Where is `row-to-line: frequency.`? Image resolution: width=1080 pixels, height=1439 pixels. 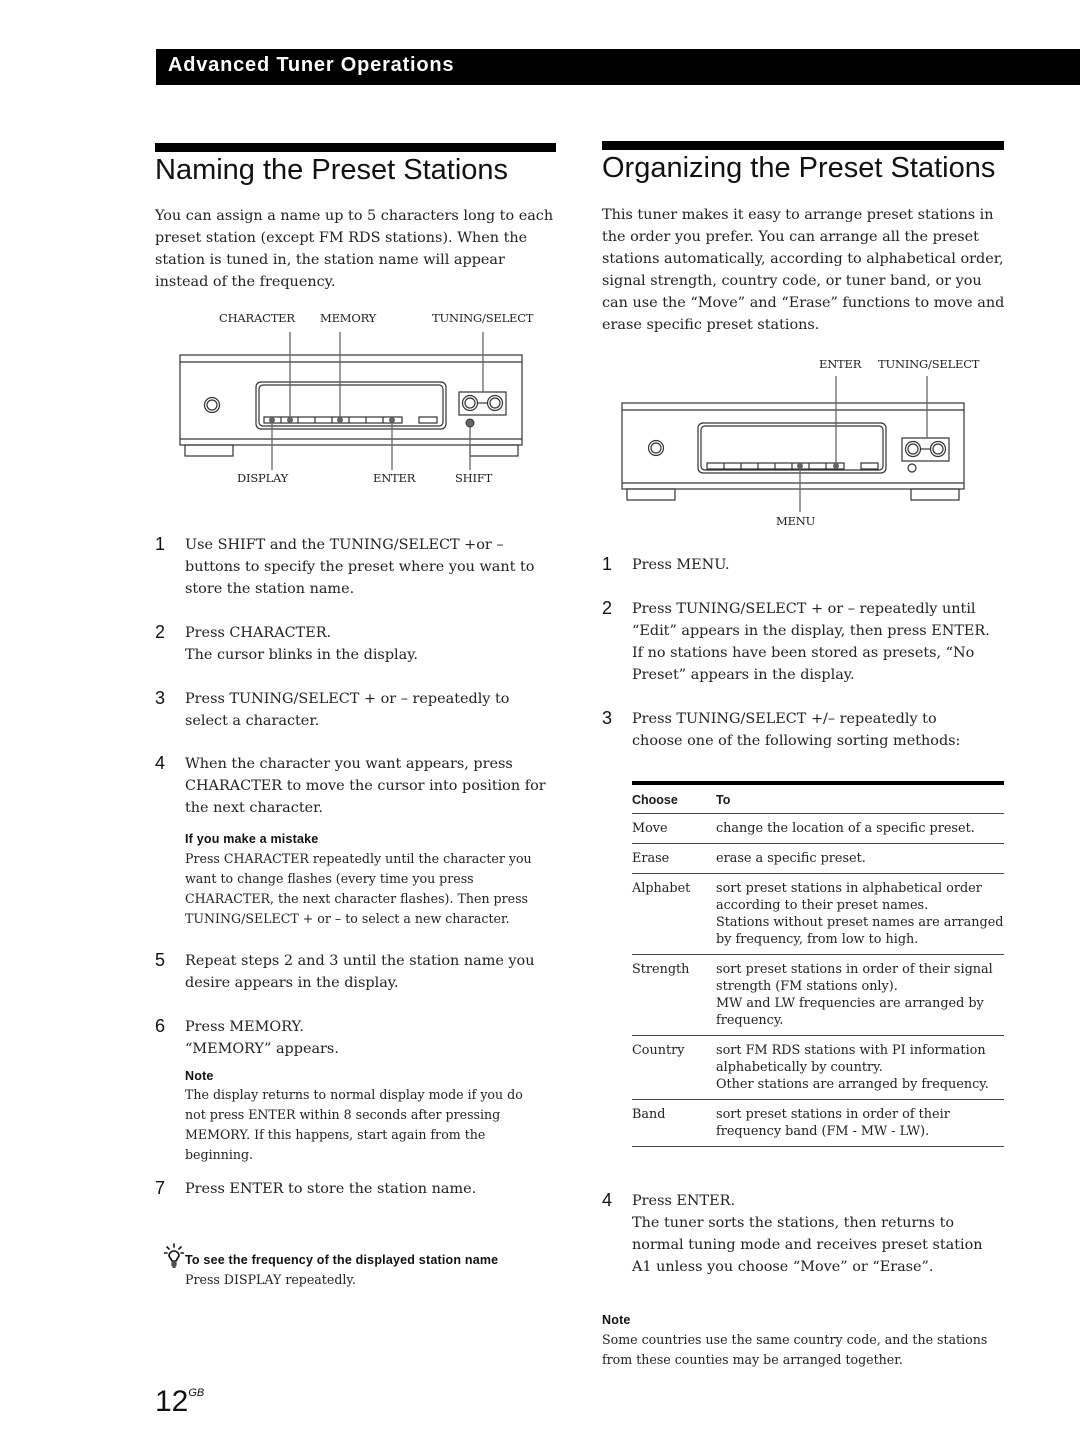
row-to-line: frequency. is located at coordinates (750, 1020).